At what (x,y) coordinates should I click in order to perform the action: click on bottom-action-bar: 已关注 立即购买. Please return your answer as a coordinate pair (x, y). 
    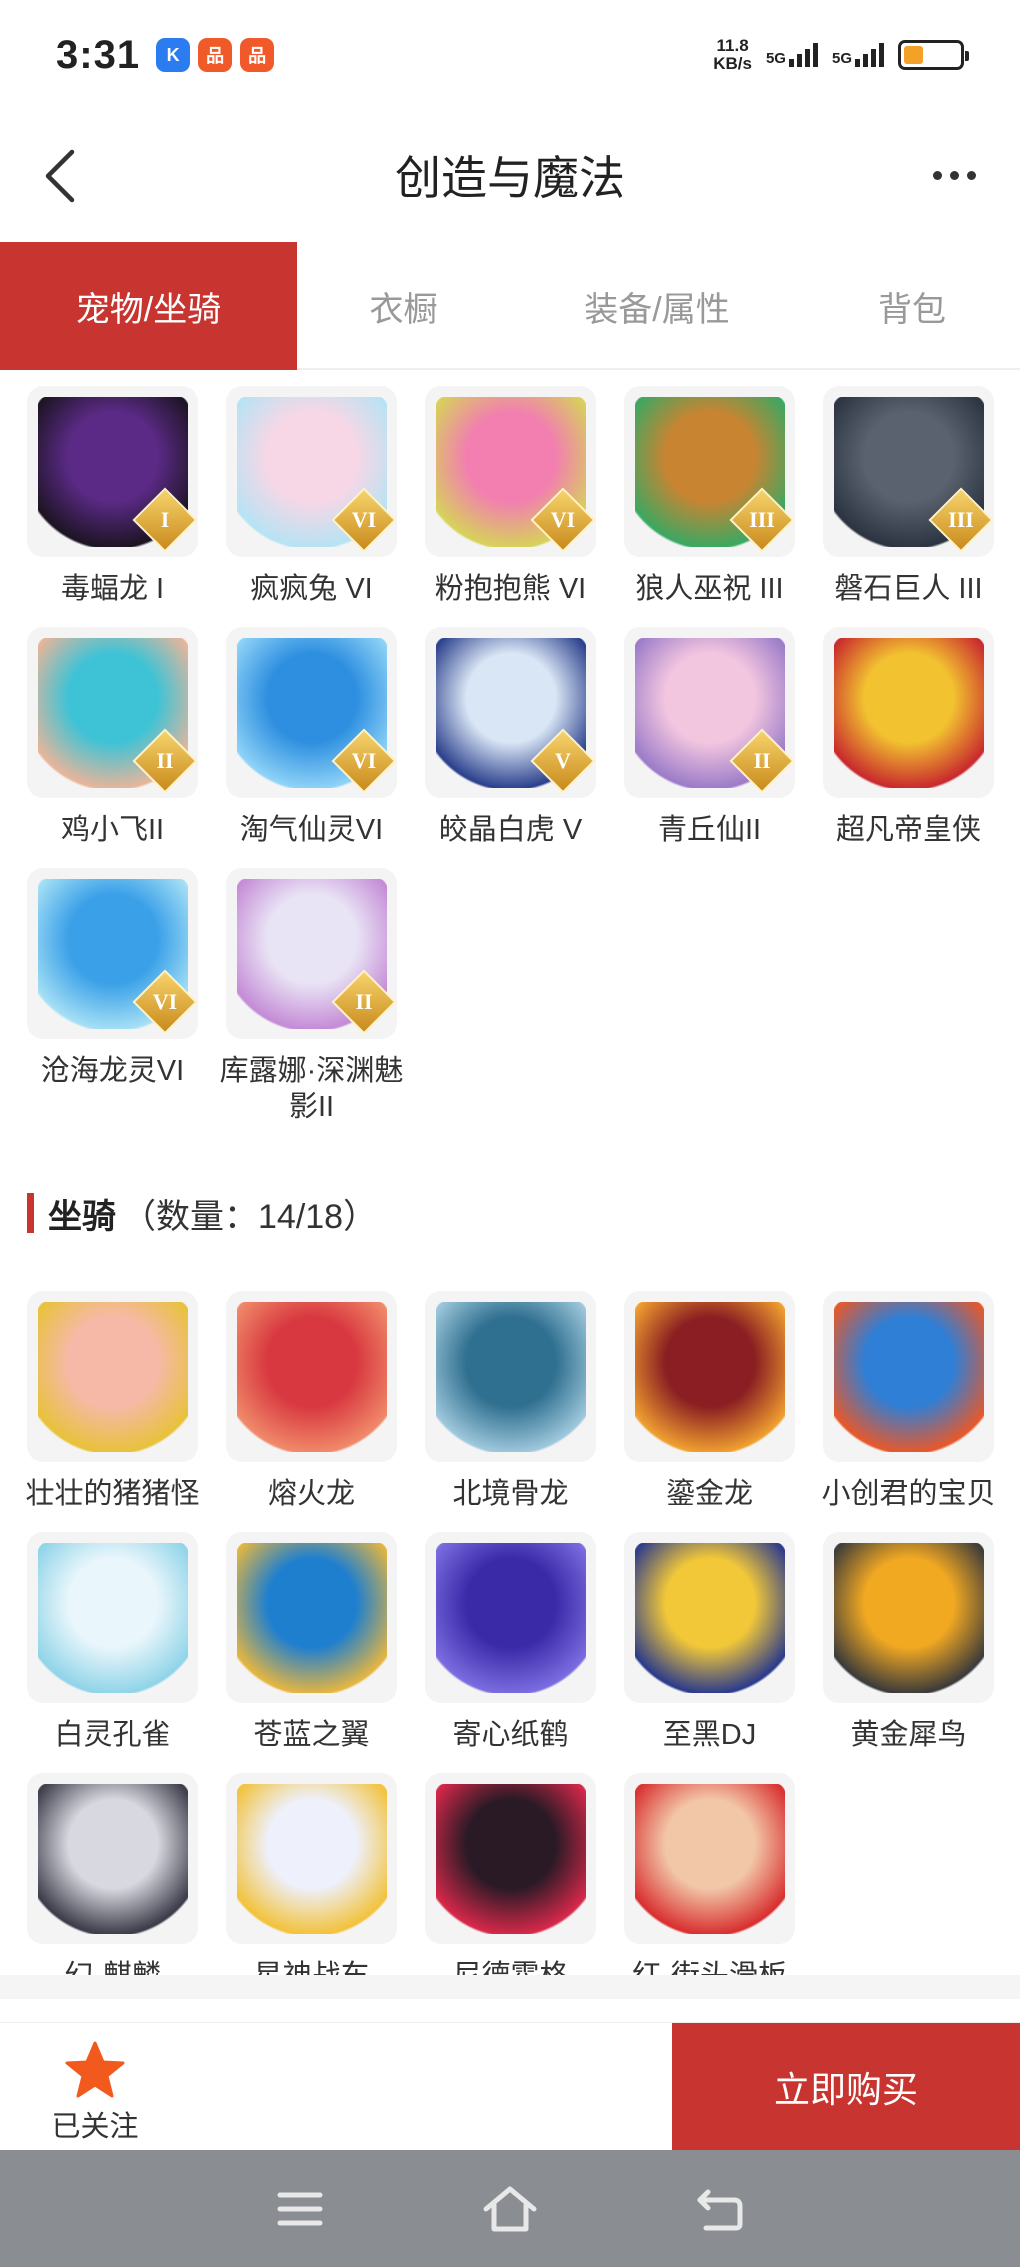
    Looking at the image, I should click on (510, 2086).